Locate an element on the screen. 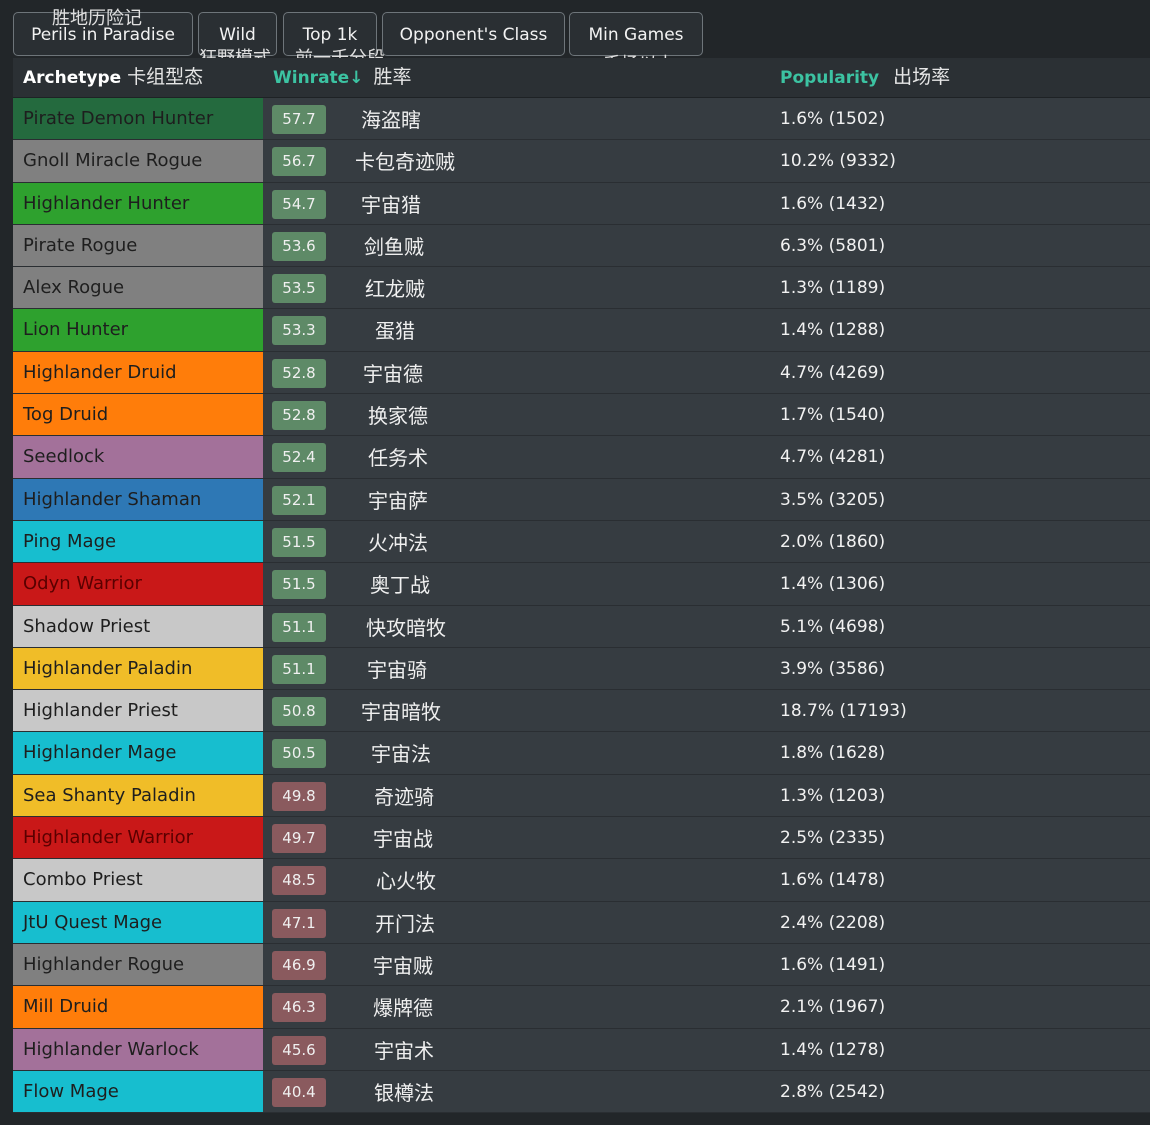 Image resolution: width=1150 pixels, height=1125 pixels. table-row: Alex Rogue 53.5 红龙贼 1.3% (1189) is located at coordinates (581, 288).